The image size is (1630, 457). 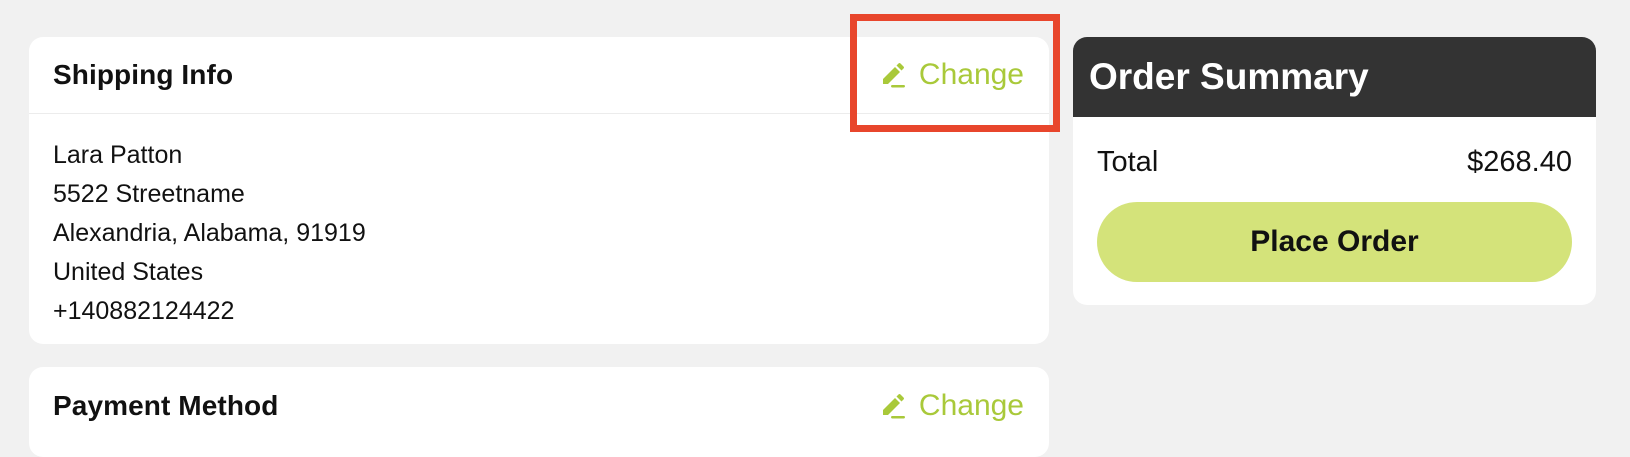 I want to click on total-row: Total $268.40, so click(x=1334, y=162).